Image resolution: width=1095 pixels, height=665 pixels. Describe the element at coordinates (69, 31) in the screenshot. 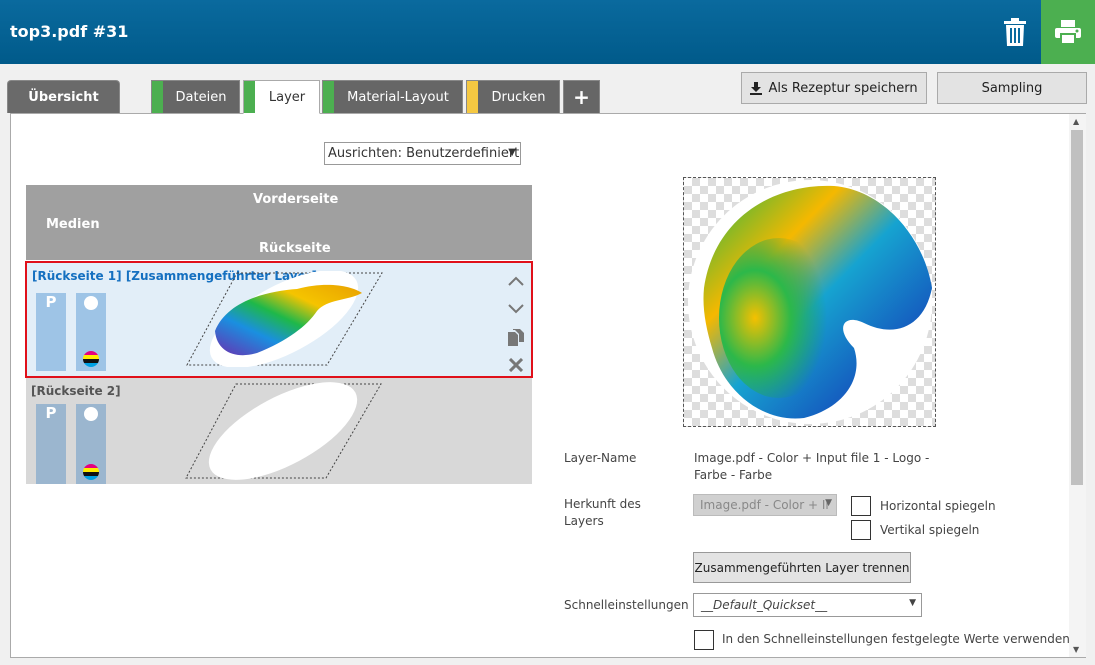

I see `page-title: top3.pdf #31` at that location.